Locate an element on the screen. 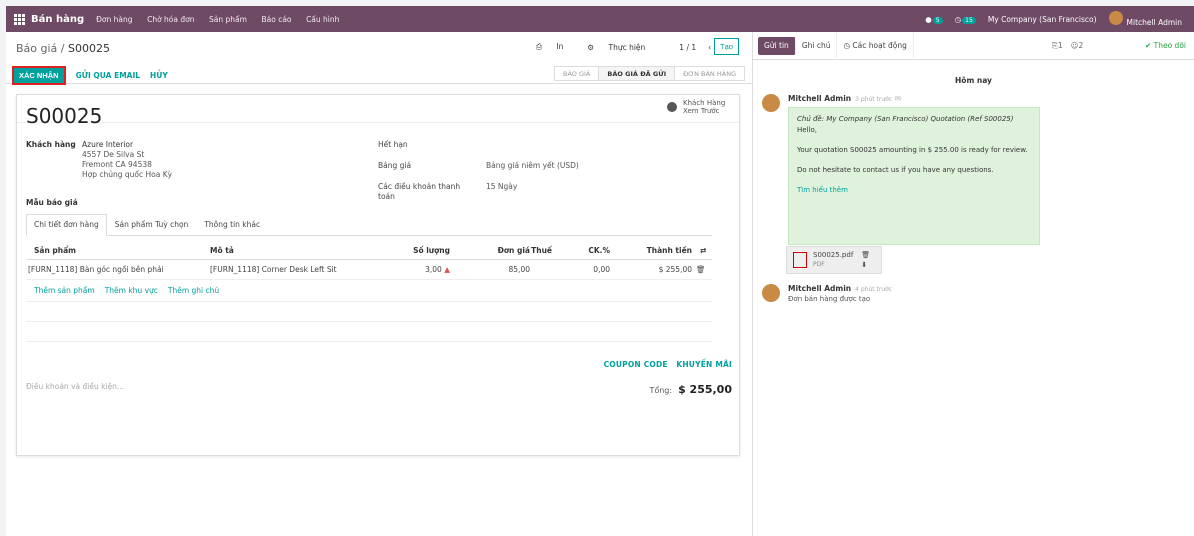  cell-discount: 0,00 is located at coordinates (581, 269).